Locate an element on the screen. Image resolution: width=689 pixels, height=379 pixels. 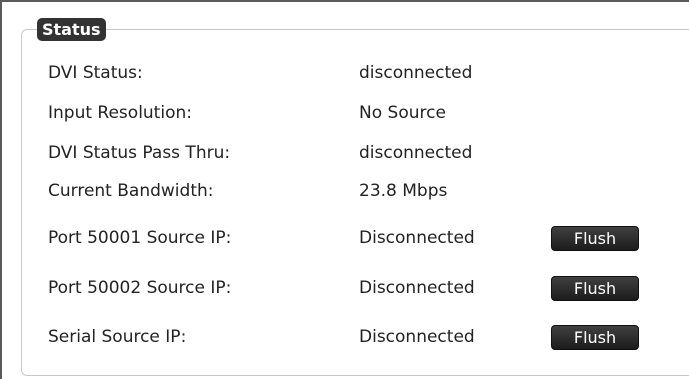
dvi-status-value: disconnected is located at coordinates (416, 73).